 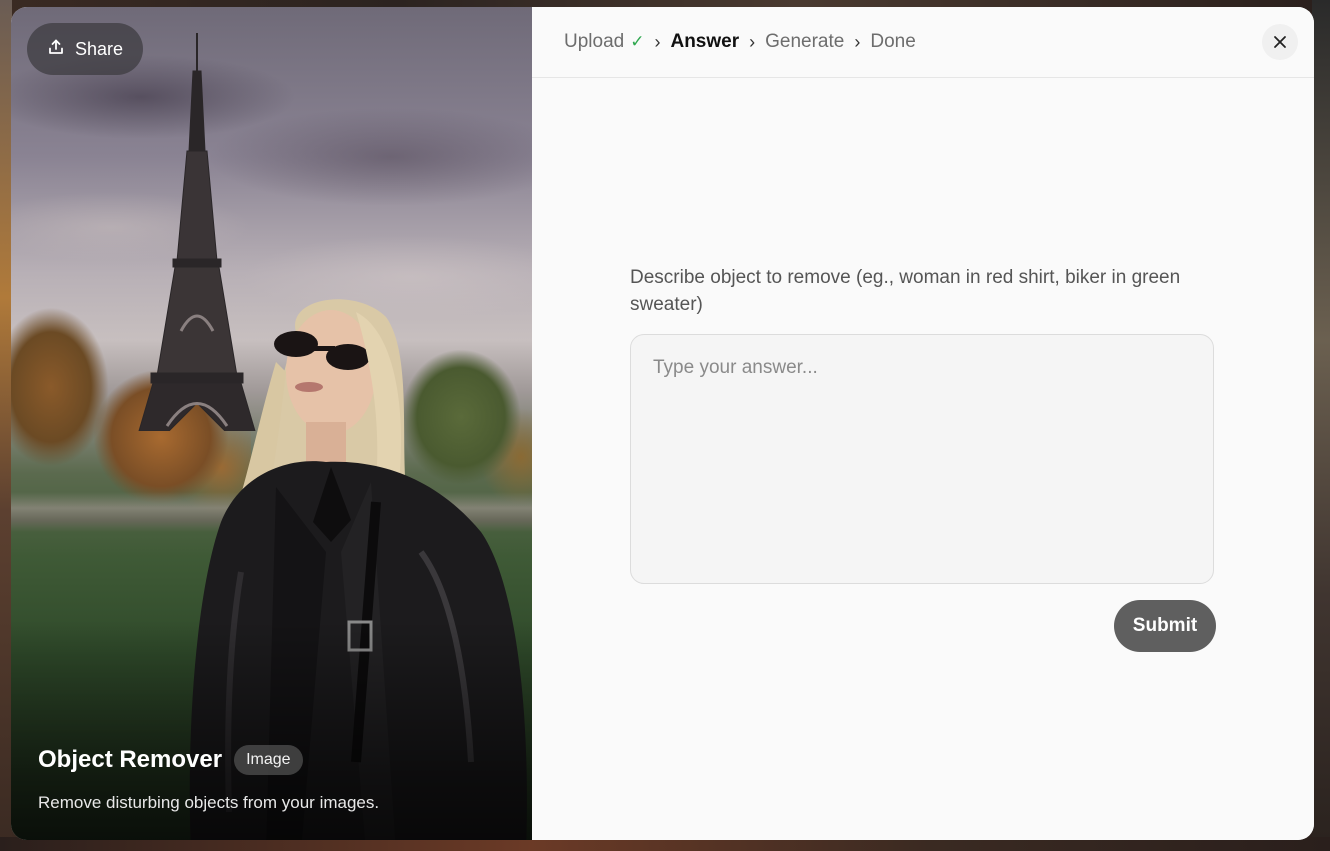 I want to click on submit-button: Submit, so click(x=1165, y=626).